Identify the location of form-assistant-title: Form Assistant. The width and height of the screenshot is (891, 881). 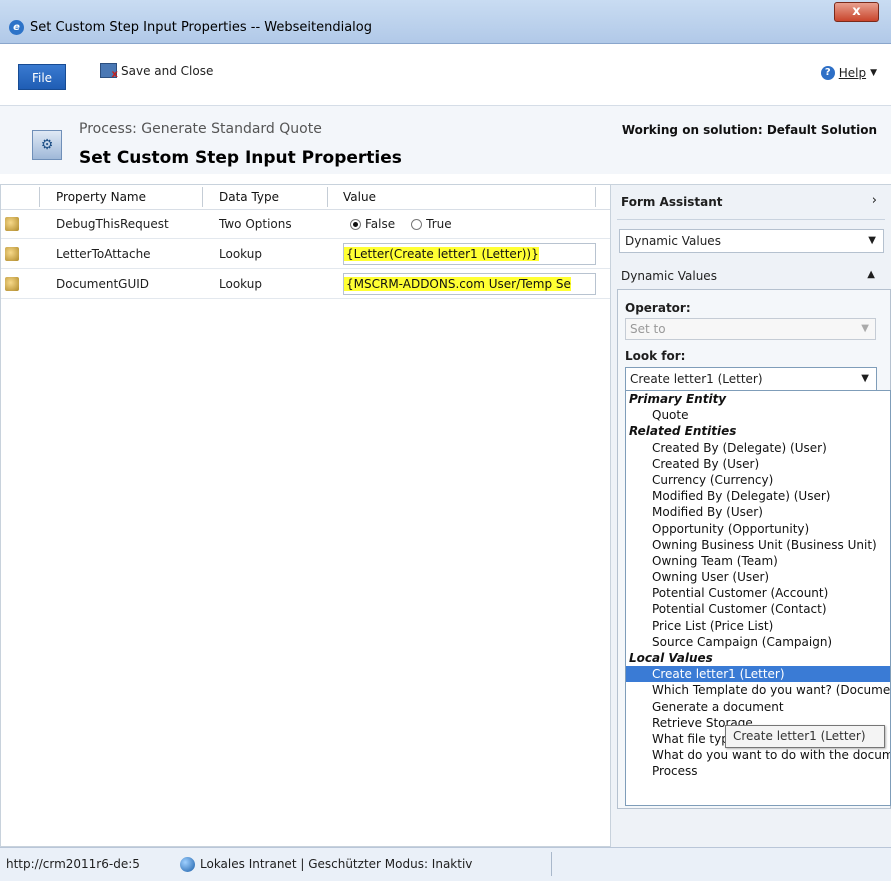
(672, 202).